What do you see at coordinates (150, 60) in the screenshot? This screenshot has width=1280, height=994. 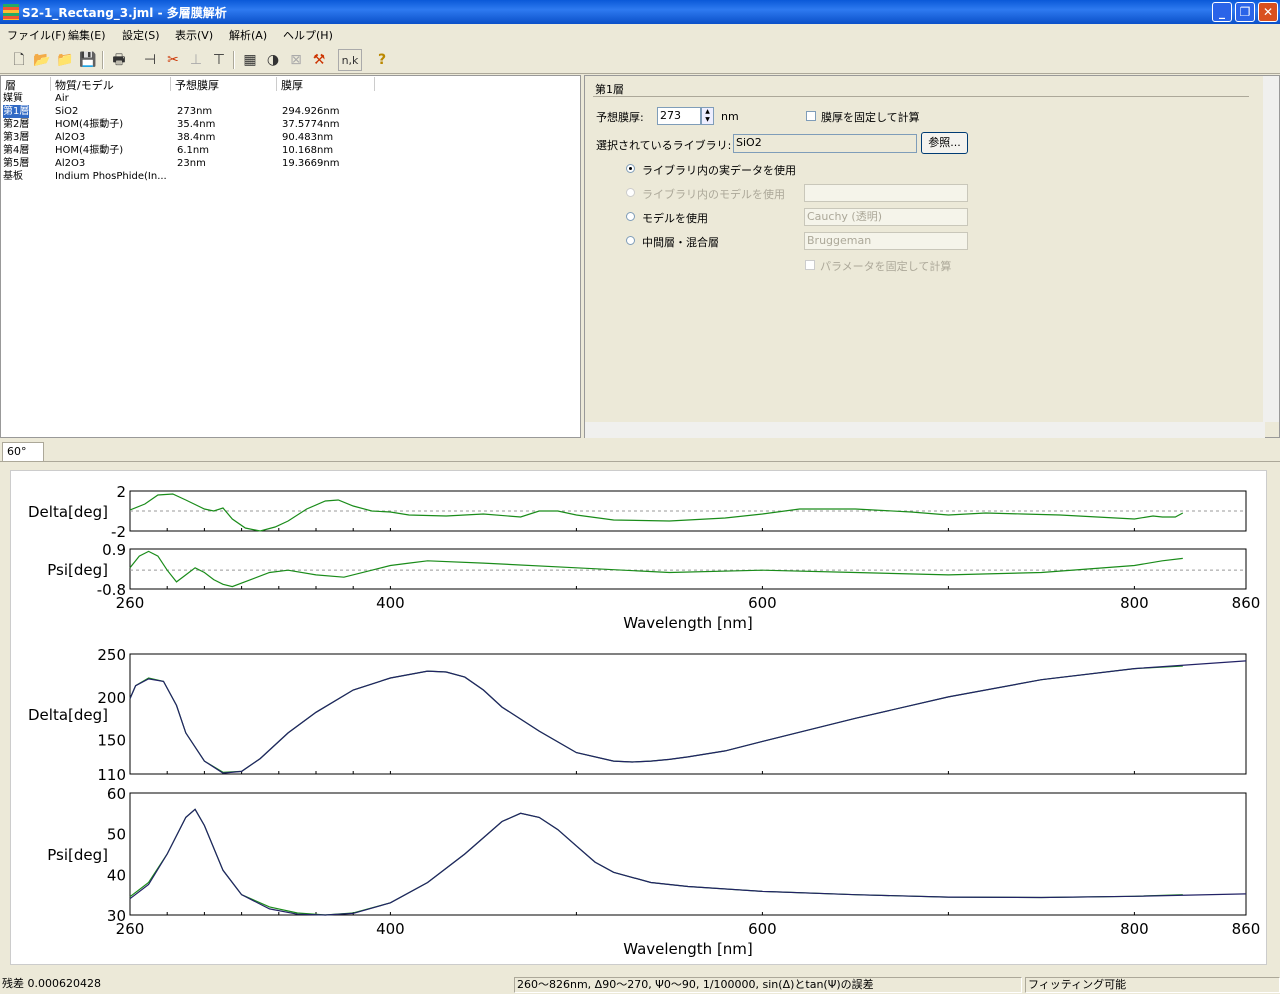 I see `layer-insert-icon: ⊣` at bounding box center [150, 60].